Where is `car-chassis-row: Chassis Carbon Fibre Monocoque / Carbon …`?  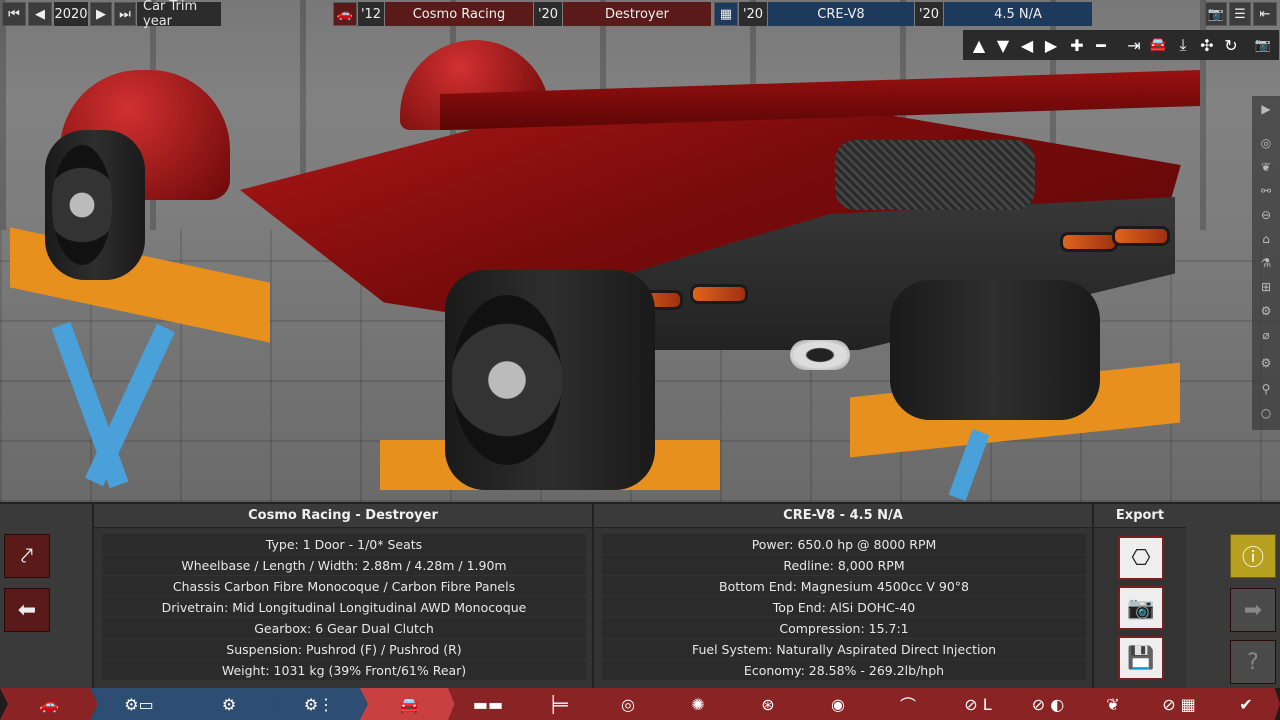 car-chassis-row: Chassis Carbon Fibre Monocoque / Carbon … is located at coordinates (344, 586).